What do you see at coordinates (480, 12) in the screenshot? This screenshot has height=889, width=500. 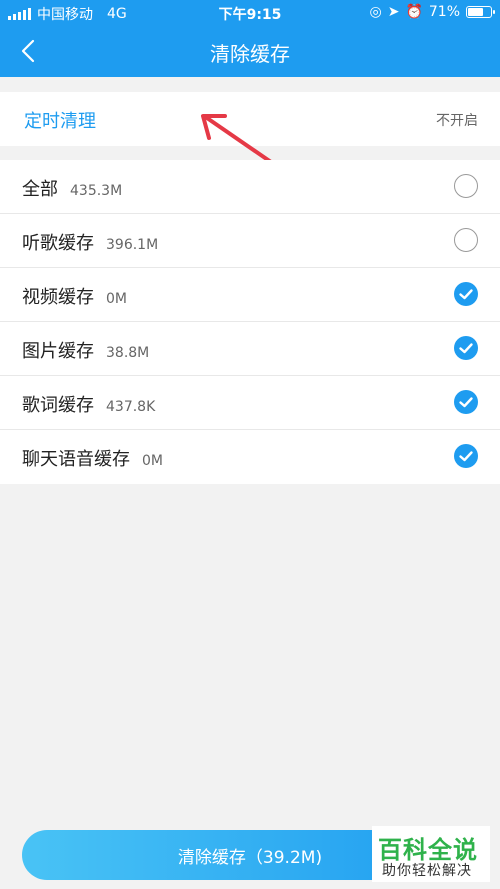 I see `battery-icon` at bounding box center [480, 12].